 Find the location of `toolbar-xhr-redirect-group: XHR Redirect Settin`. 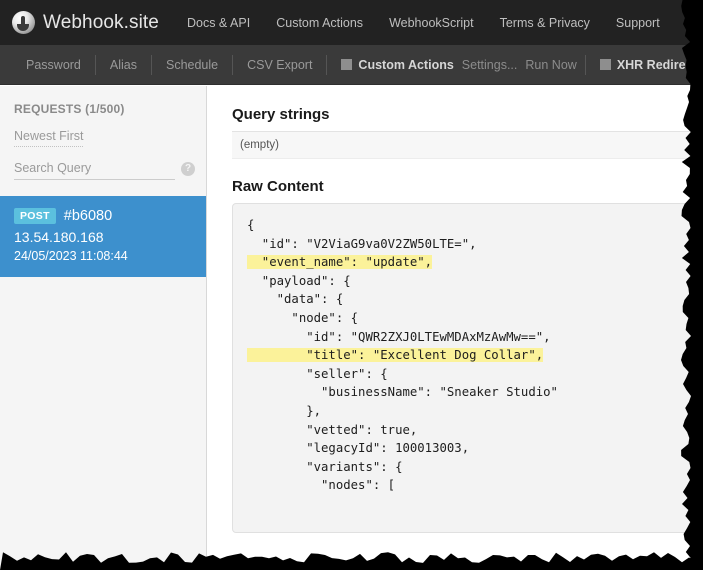

toolbar-xhr-redirect-group: XHR Redirect Settin is located at coordinates (644, 65).